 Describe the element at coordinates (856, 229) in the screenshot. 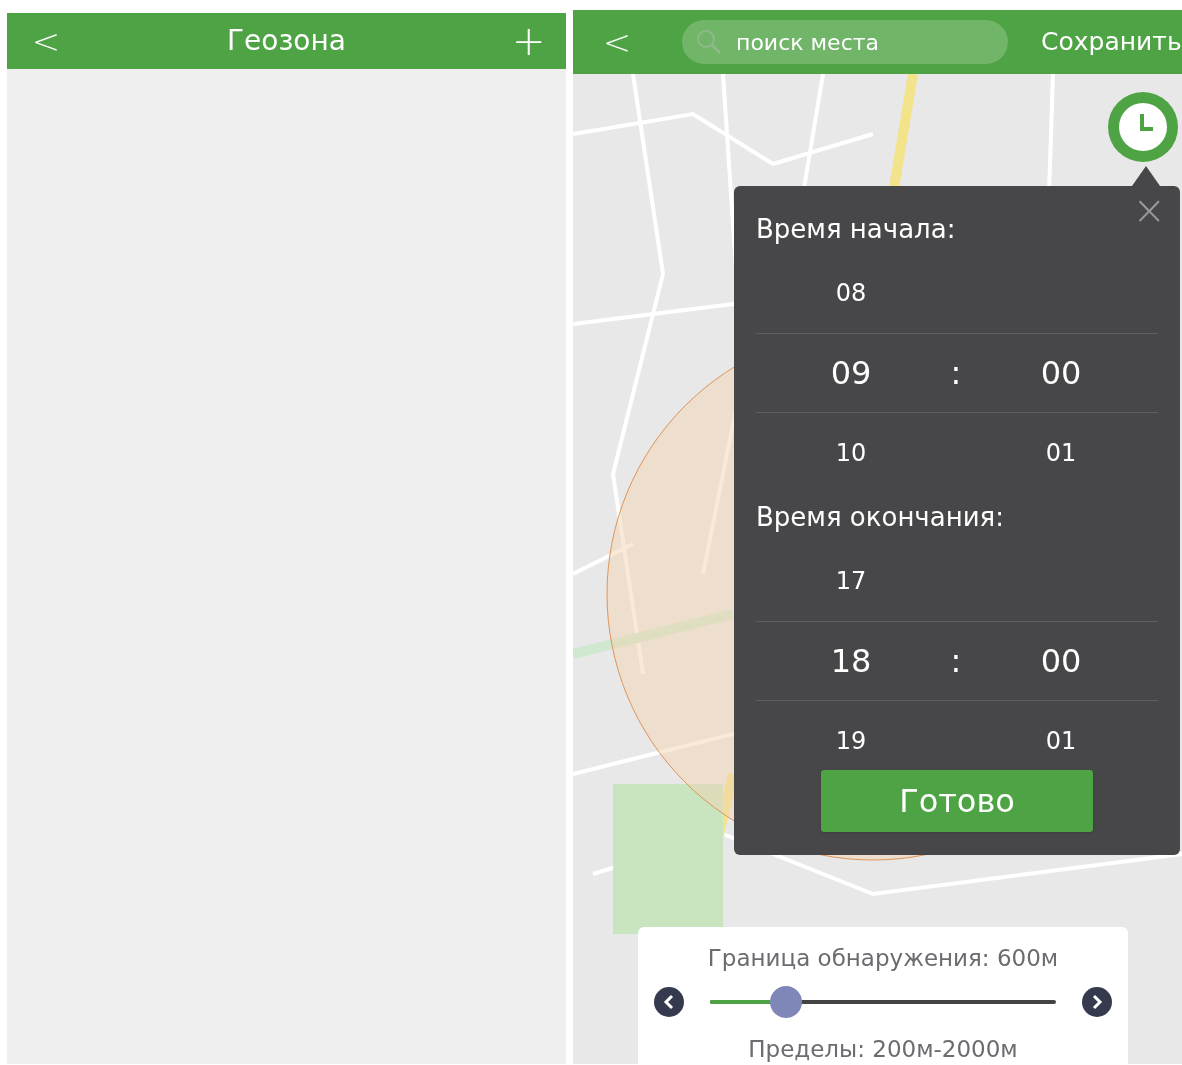

I see `picker-title: Время начала:` at that location.